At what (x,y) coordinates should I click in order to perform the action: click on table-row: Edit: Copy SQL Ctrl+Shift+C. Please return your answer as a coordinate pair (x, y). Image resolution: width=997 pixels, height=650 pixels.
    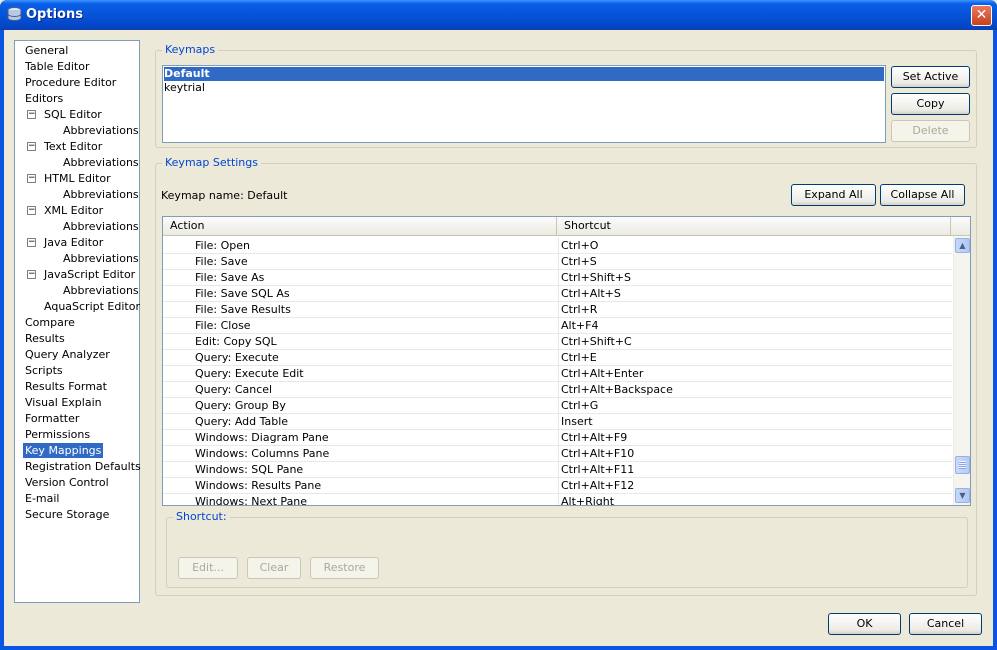
    Looking at the image, I should click on (557, 342).